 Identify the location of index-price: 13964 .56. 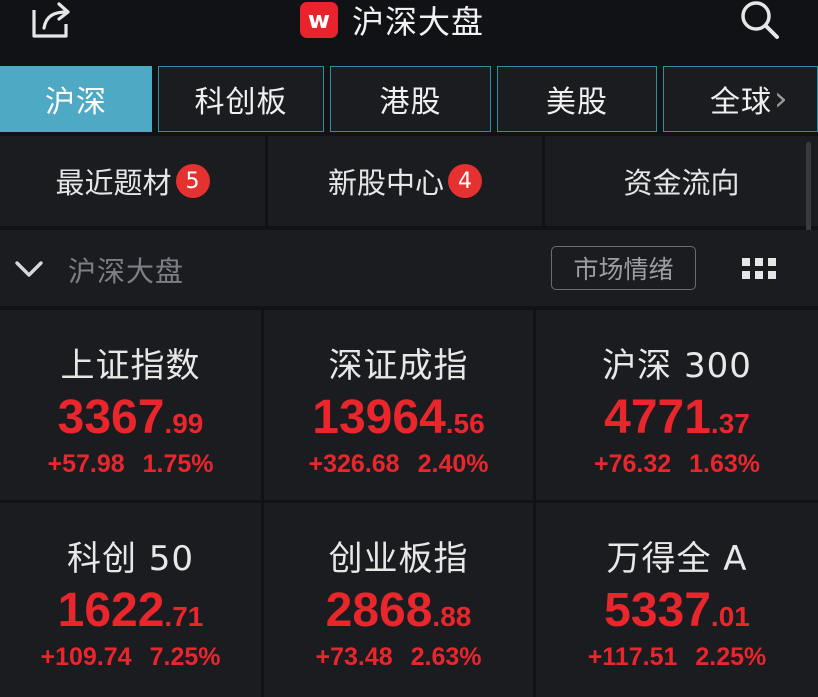
(398, 417).